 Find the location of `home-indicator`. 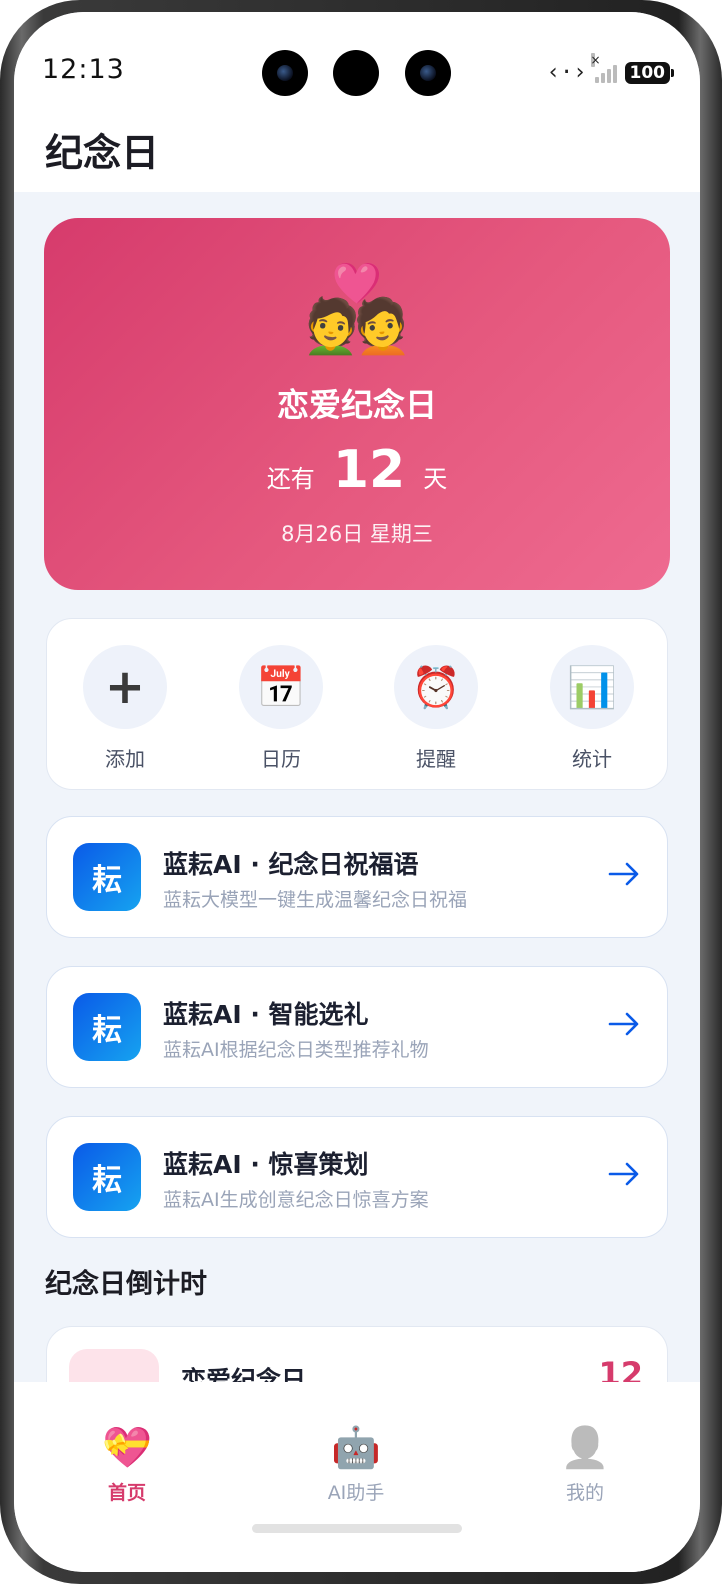

home-indicator is located at coordinates (357, 1528).